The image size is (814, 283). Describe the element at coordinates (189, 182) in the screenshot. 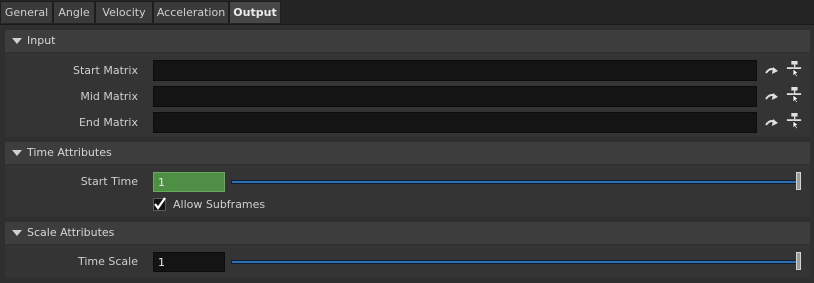

I see `start-time-field: 1` at that location.